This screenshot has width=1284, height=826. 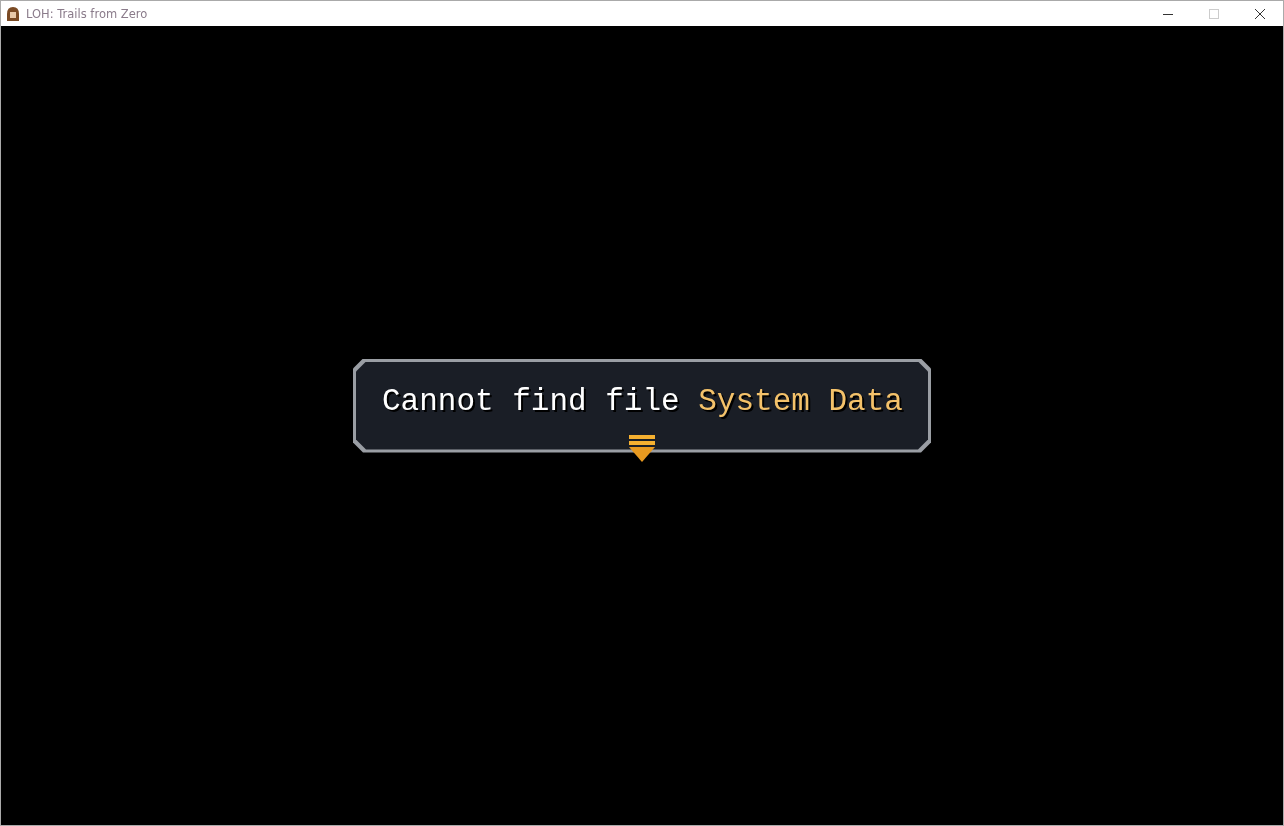 What do you see at coordinates (642, 401) in the screenshot?
I see `message-text: Cannot find file System Data` at bounding box center [642, 401].